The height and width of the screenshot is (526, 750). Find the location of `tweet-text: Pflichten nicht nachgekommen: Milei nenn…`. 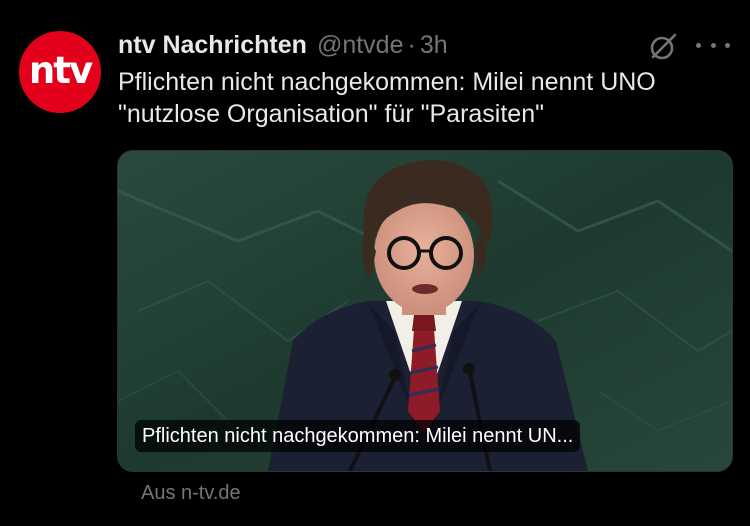

tweet-text: Pflichten nicht nachgekommen: Milei nenn… is located at coordinates (387, 98).